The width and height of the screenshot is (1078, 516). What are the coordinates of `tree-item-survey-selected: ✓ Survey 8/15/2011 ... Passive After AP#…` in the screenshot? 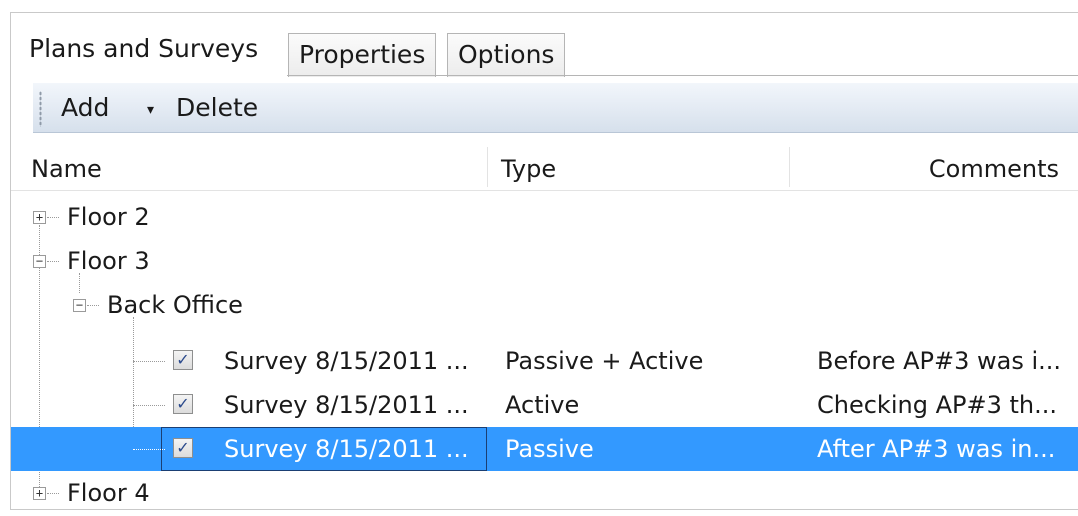 It's located at (544, 449).